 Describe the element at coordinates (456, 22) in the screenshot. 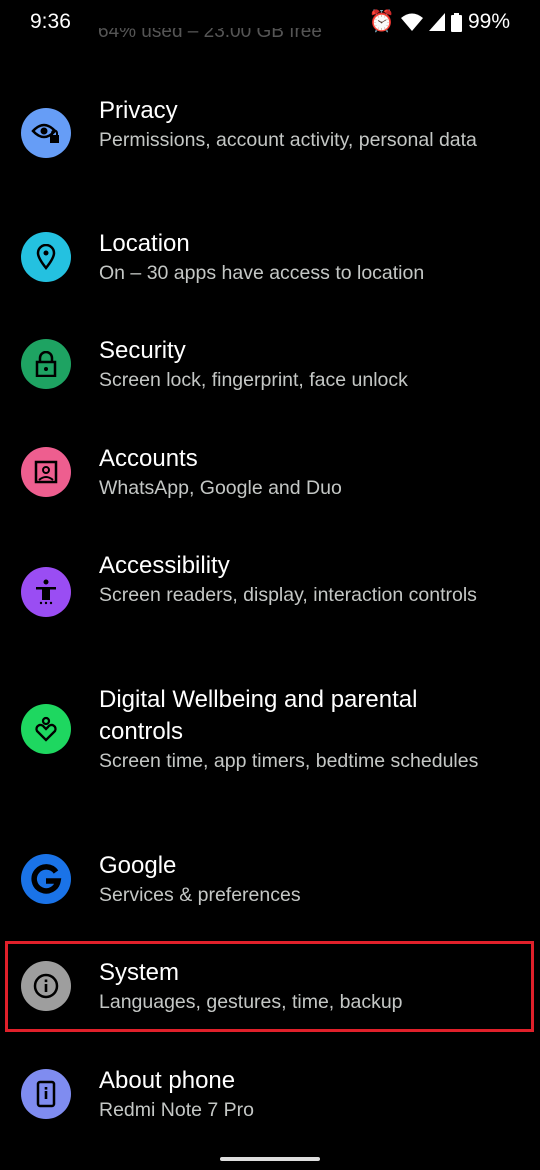

I see `battery-icon` at that location.